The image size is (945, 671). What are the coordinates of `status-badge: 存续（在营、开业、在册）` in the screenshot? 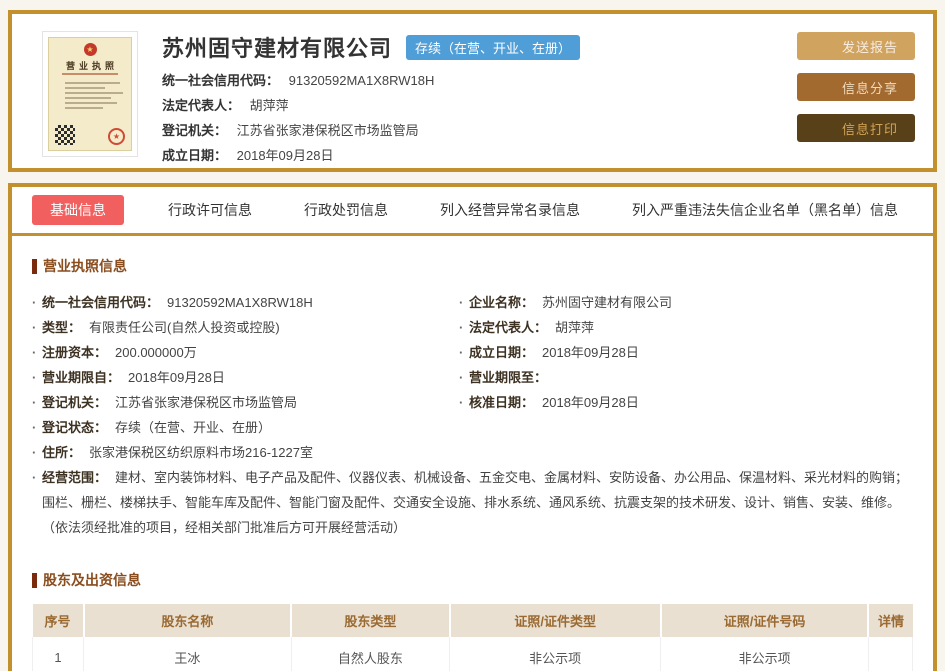 It's located at (493, 47).